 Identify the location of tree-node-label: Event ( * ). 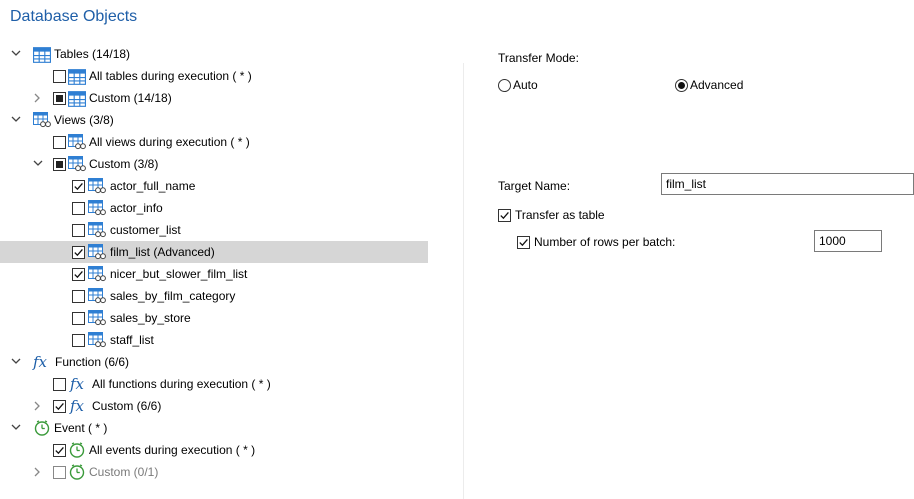
(81, 428).